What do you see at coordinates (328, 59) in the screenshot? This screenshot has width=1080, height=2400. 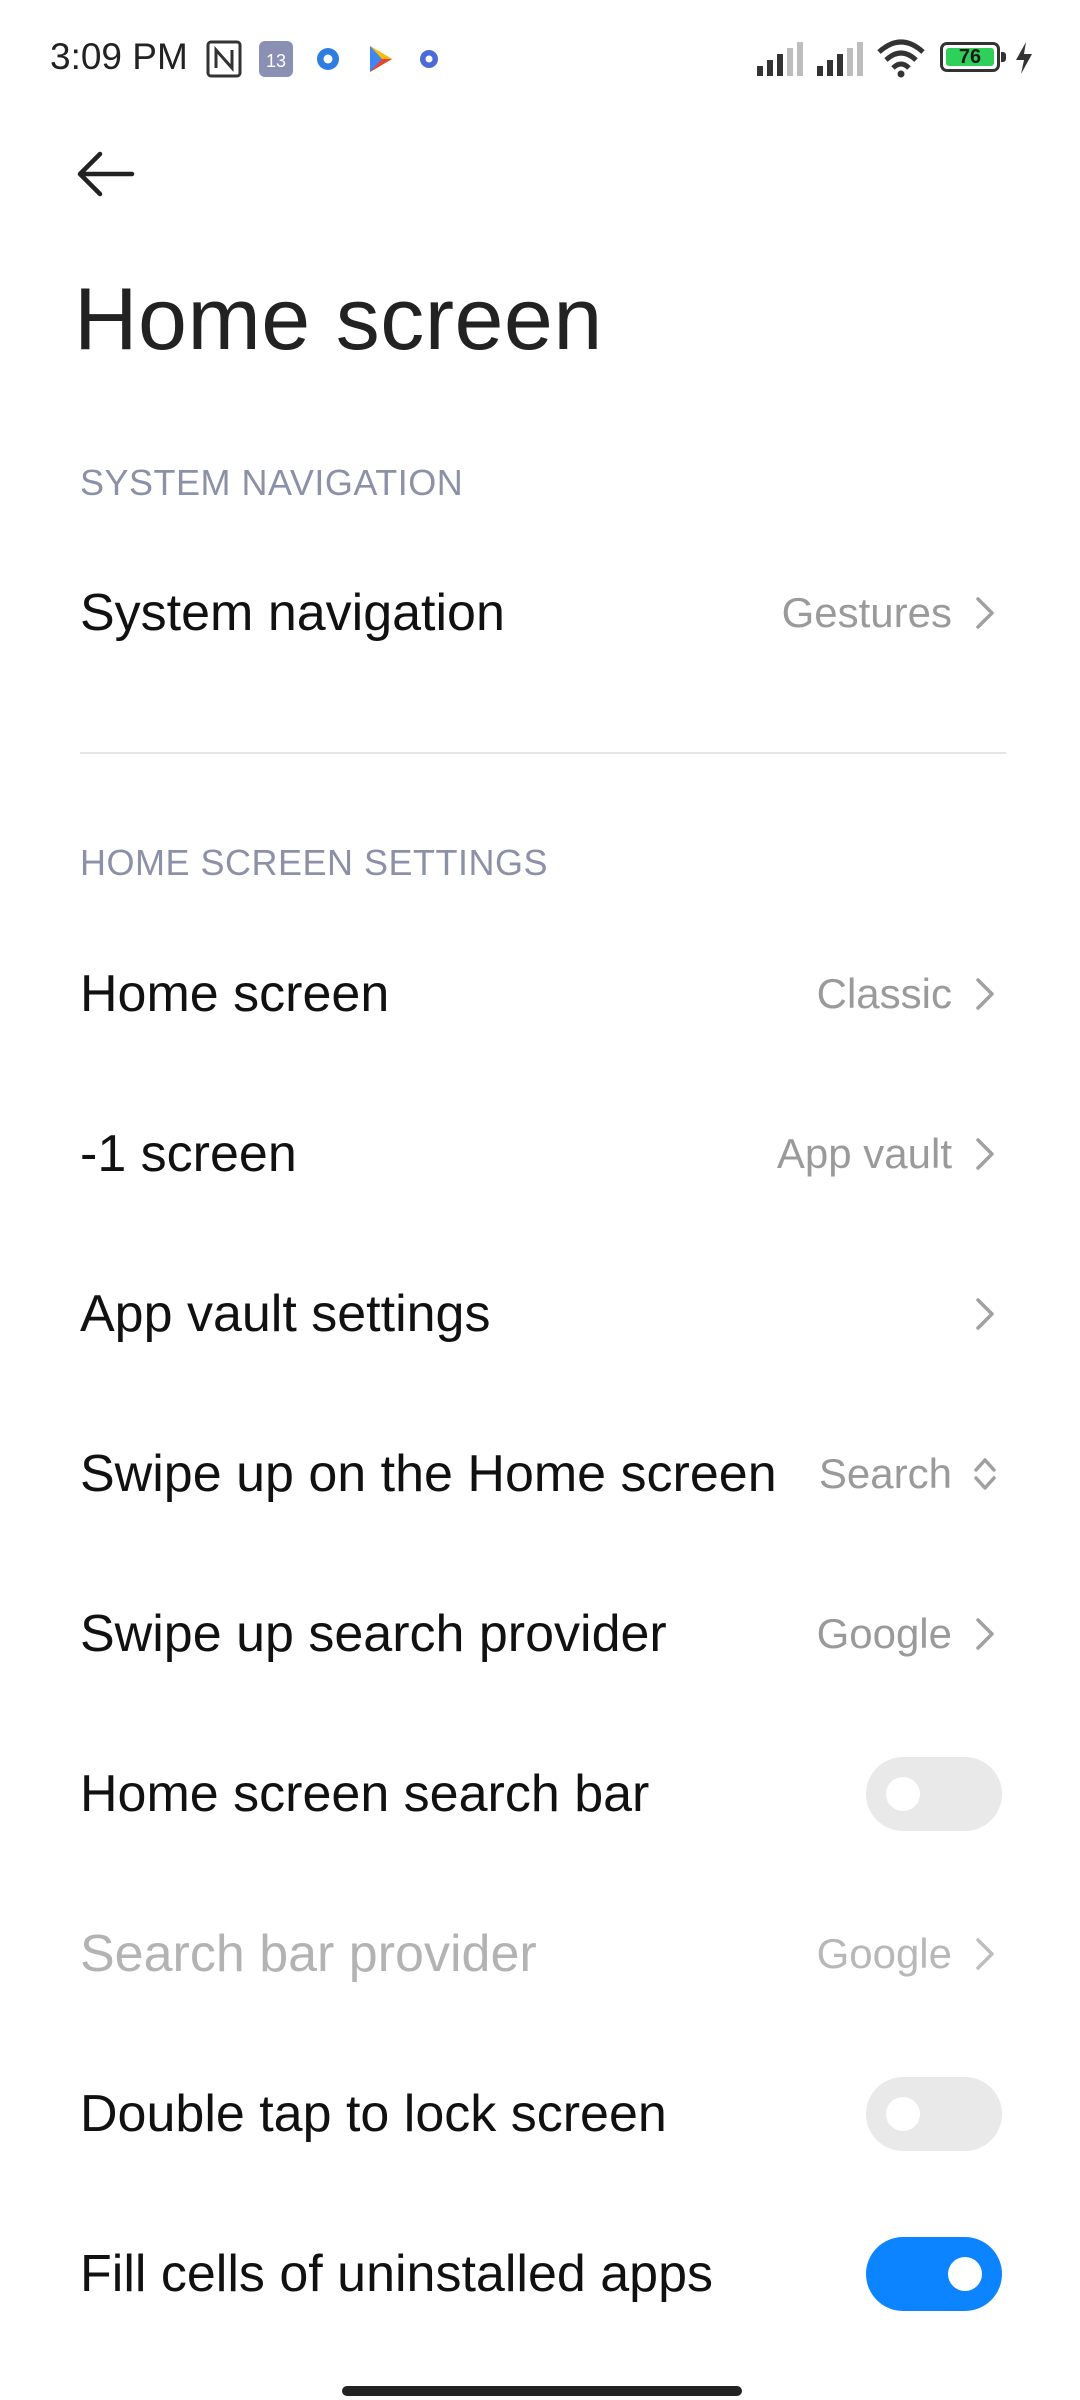 I see `settings-gear-icon` at bounding box center [328, 59].